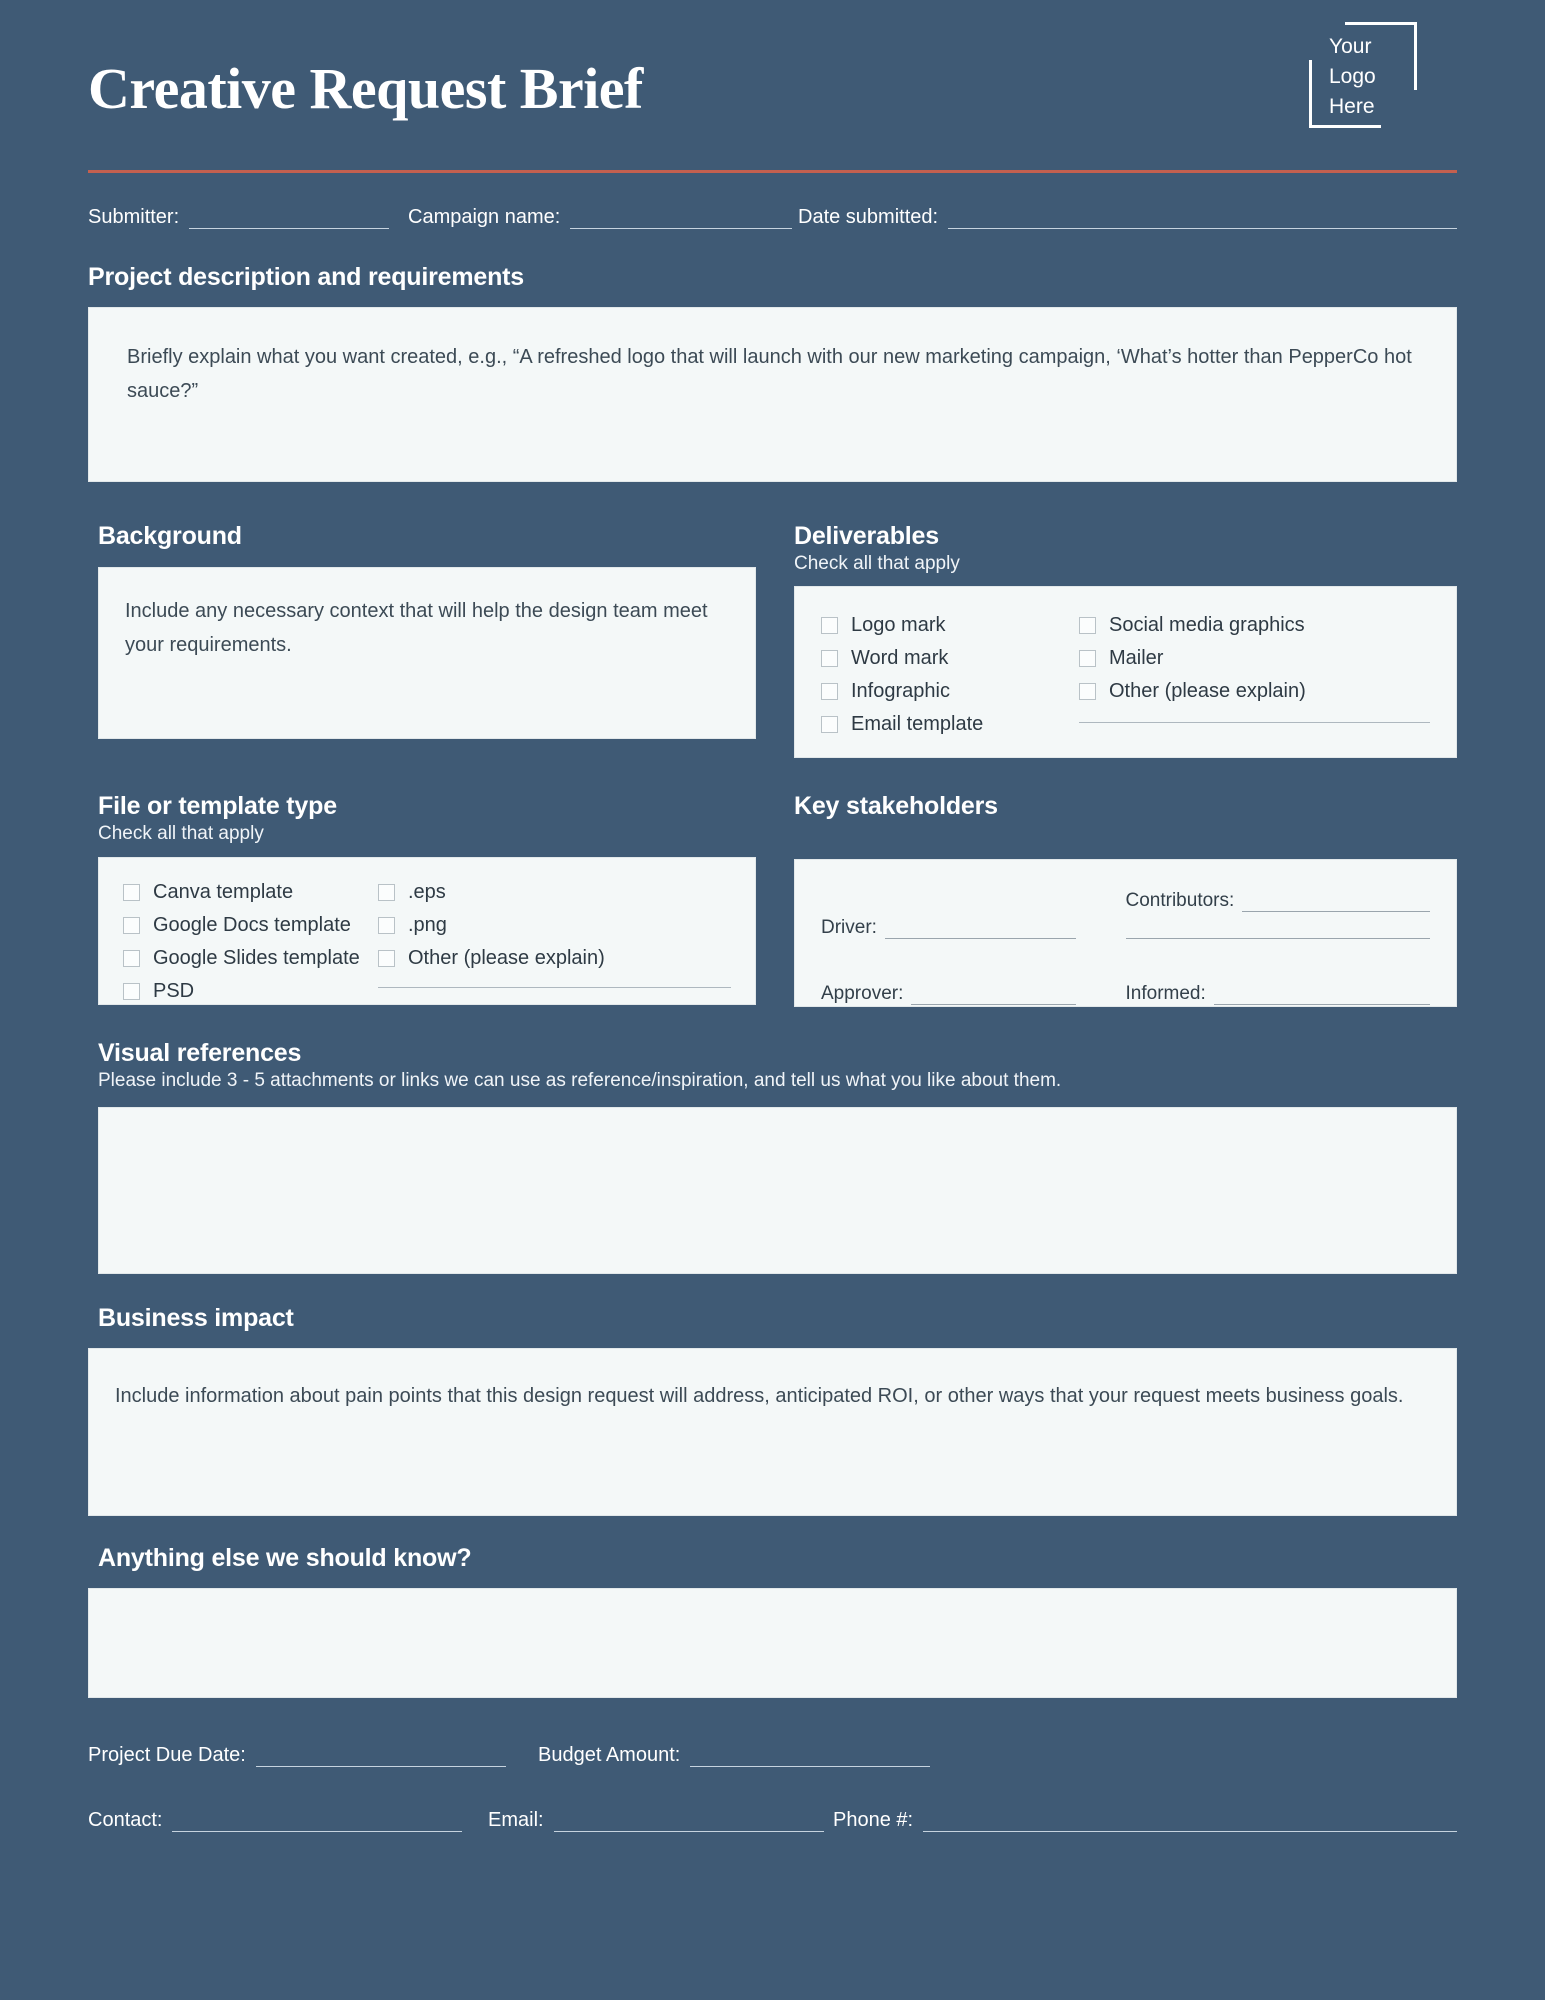 This screenshot has width=1545, height=2000. Describe the element at coordinates (1254, 658) in the screenshot. I see `checkbox-item-mailer: Mailer` at that location.